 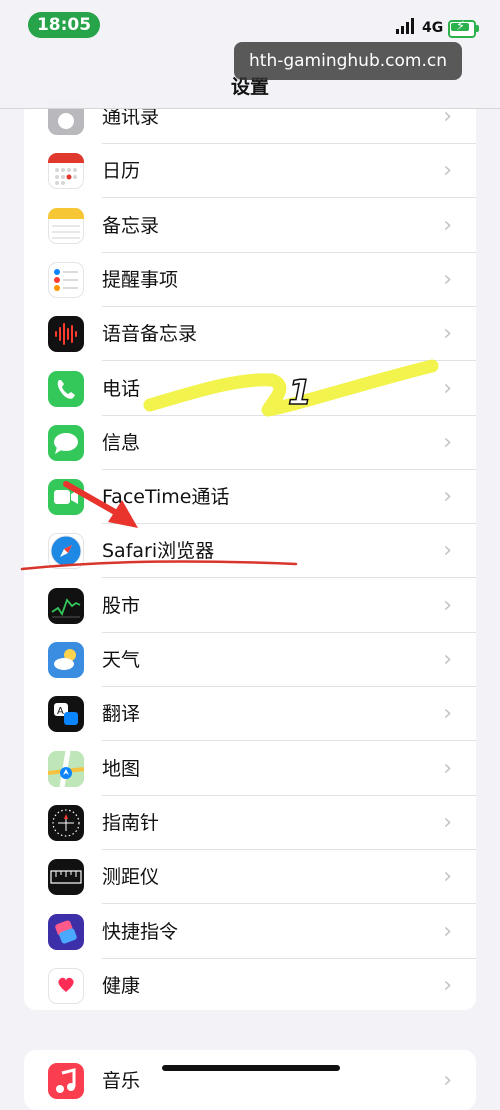 What do you see at coordinates (66, 1081) in the screenshot?
I see `music-icon` at bounding box center [66, 1081].